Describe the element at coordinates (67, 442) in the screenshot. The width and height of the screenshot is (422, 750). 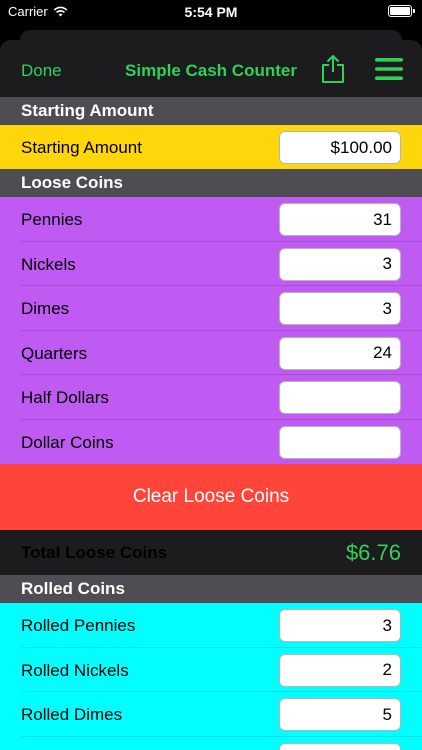
I see `dollar-coins-label: Dollar Coins` at that location.